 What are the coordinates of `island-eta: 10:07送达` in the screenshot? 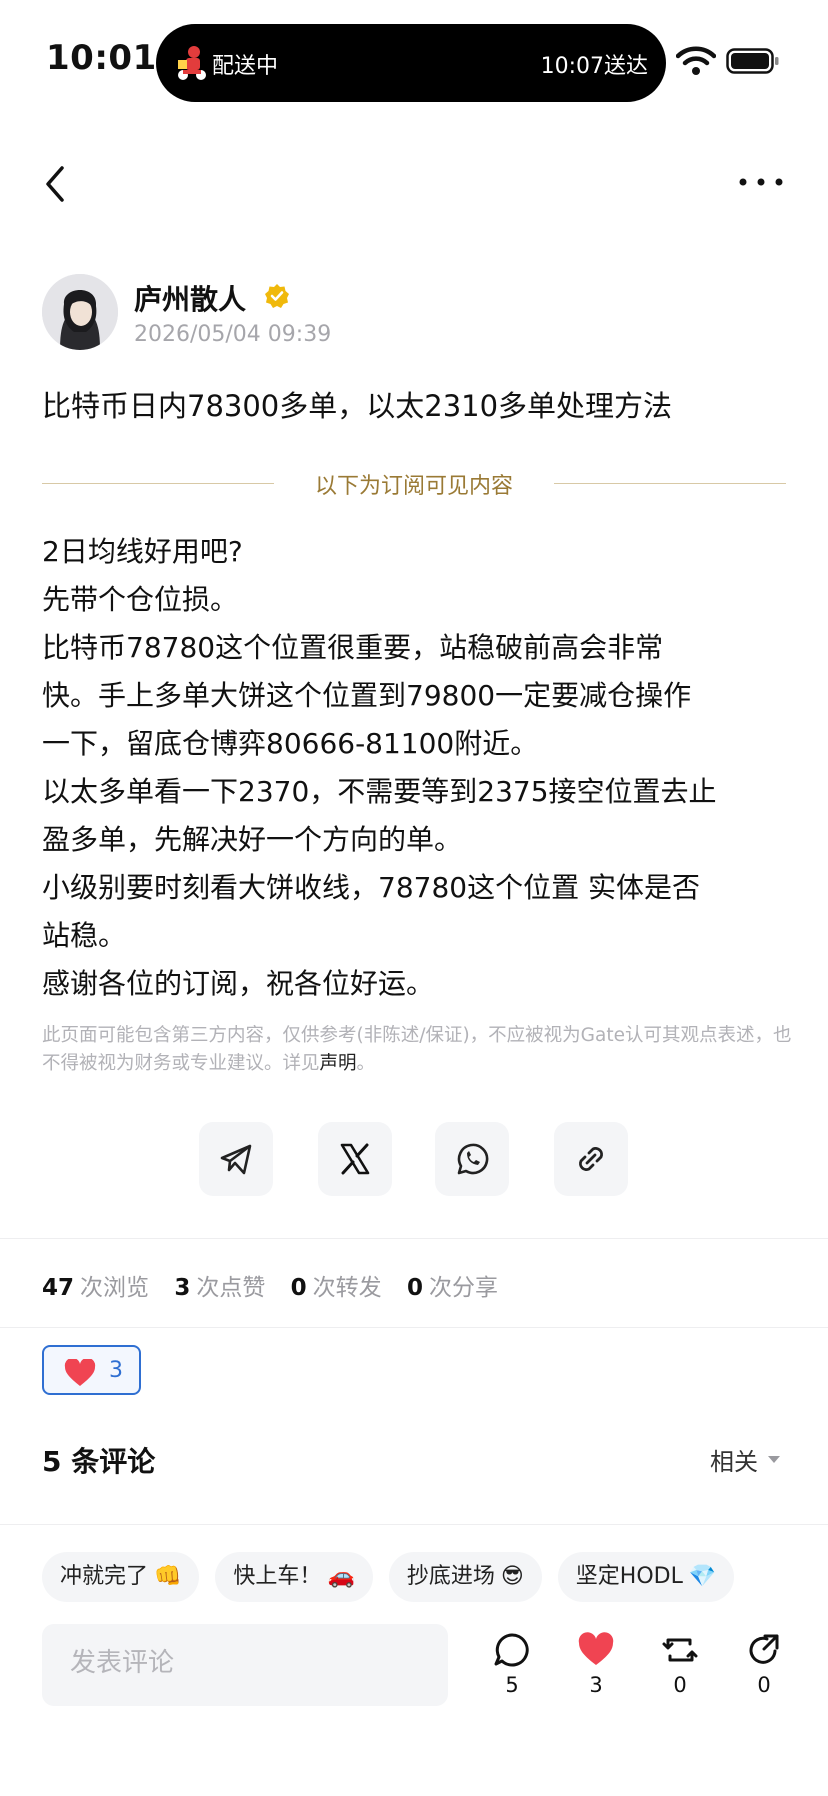 It's located at (594, 66).